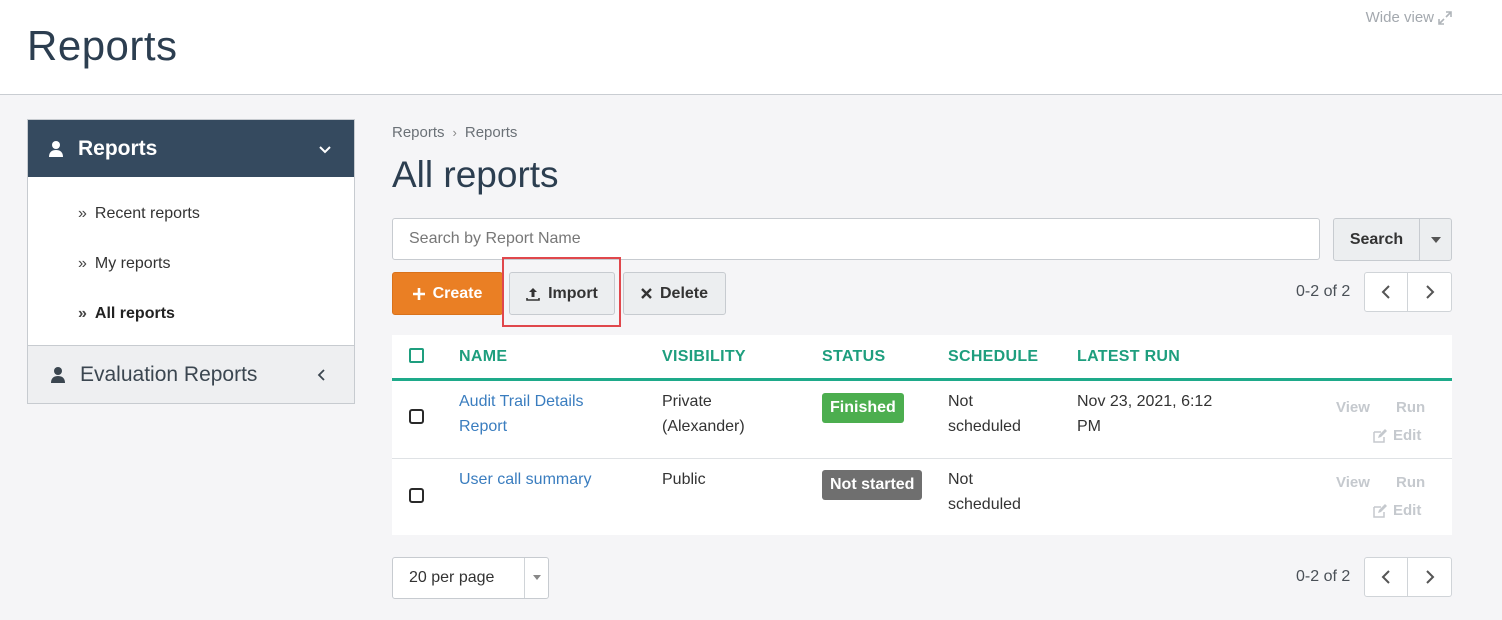 This screenshot has width=1502, height=620. Describe the element at coordinates (118, 148) in the screenshot. I see `sidebar-section-label: Reports` at that location.